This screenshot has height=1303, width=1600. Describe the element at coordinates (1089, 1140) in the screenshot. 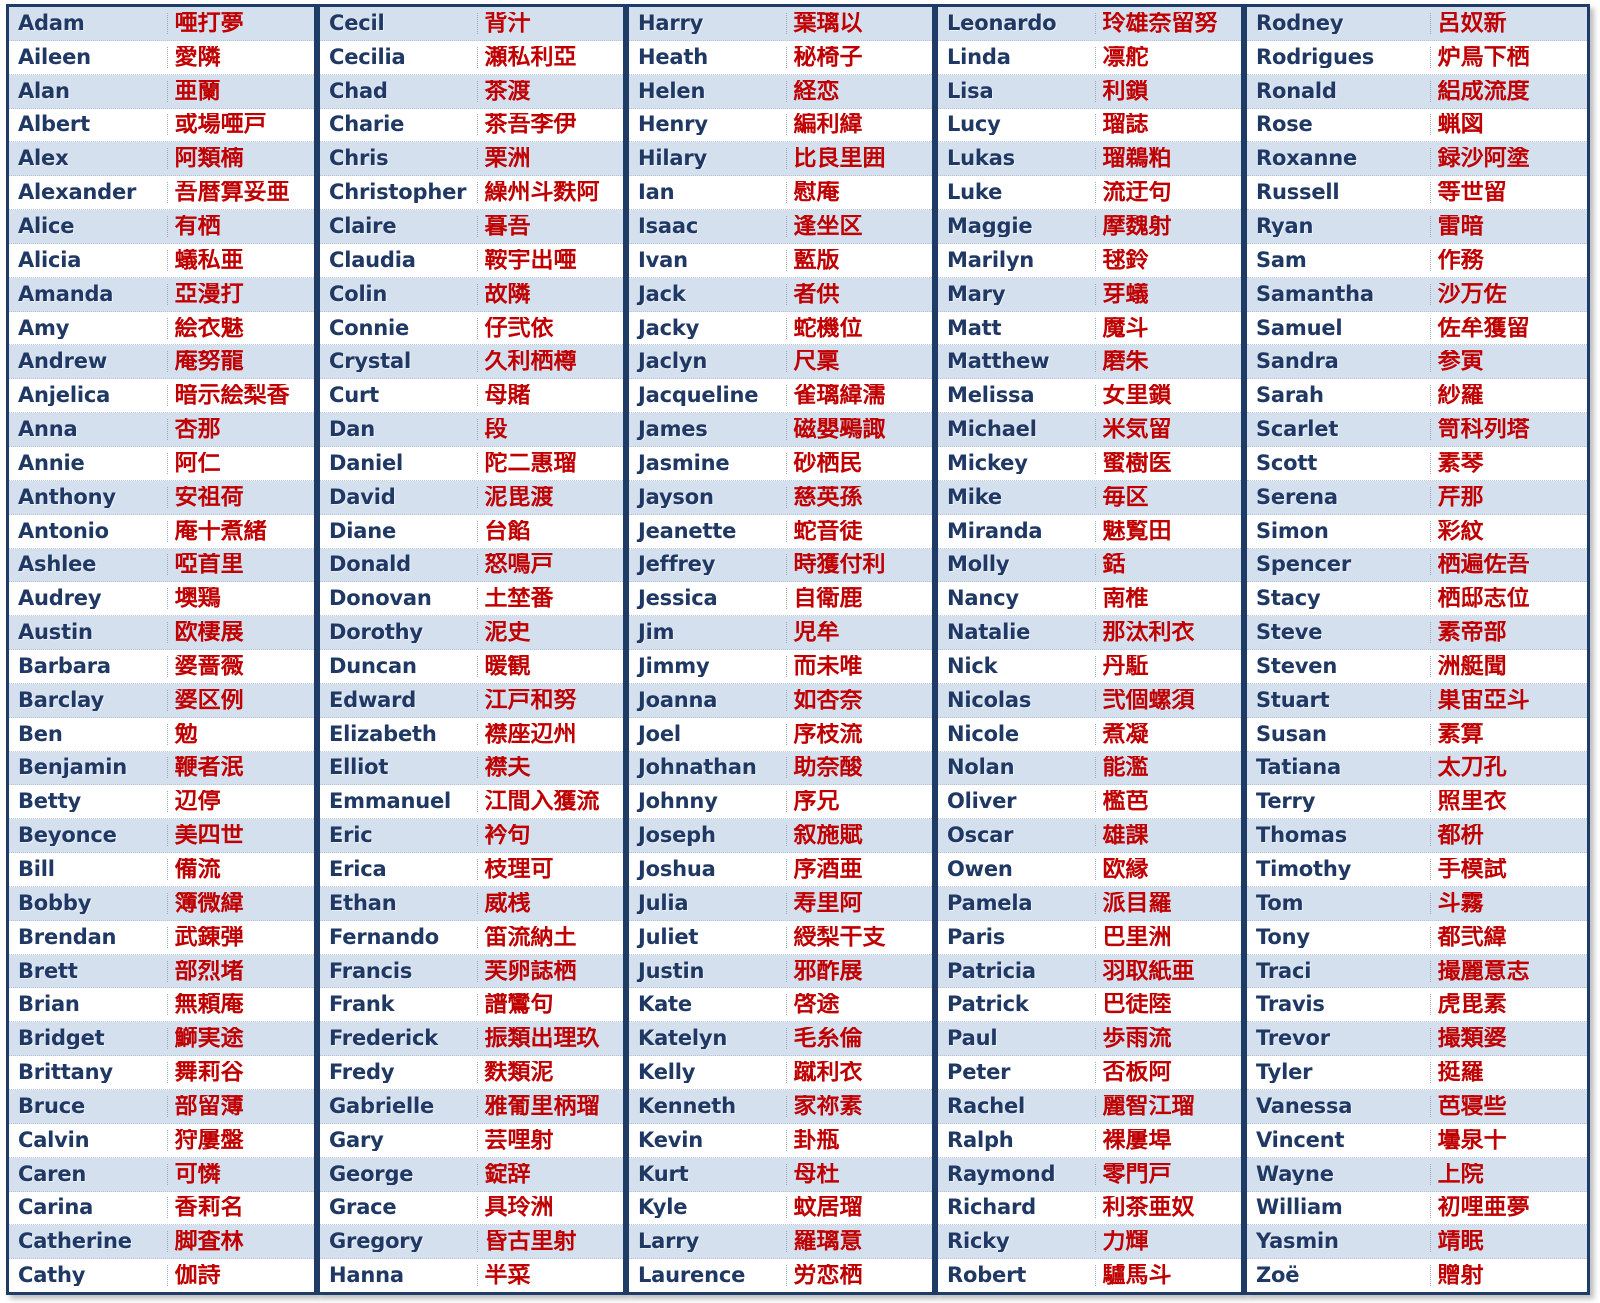

I see `table-row: Ralph 裸屢埠` at that location.